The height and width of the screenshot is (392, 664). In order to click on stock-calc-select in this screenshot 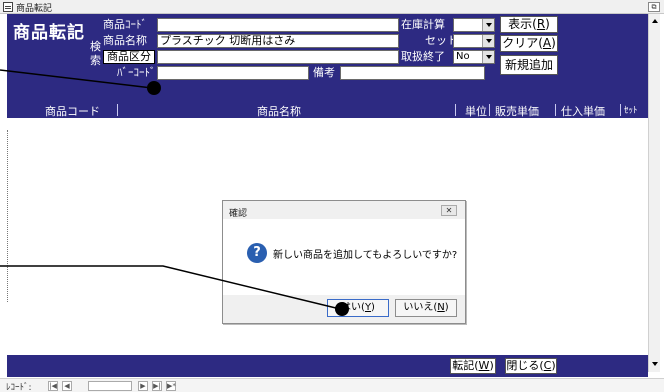, I will do `click(474, 25)`.